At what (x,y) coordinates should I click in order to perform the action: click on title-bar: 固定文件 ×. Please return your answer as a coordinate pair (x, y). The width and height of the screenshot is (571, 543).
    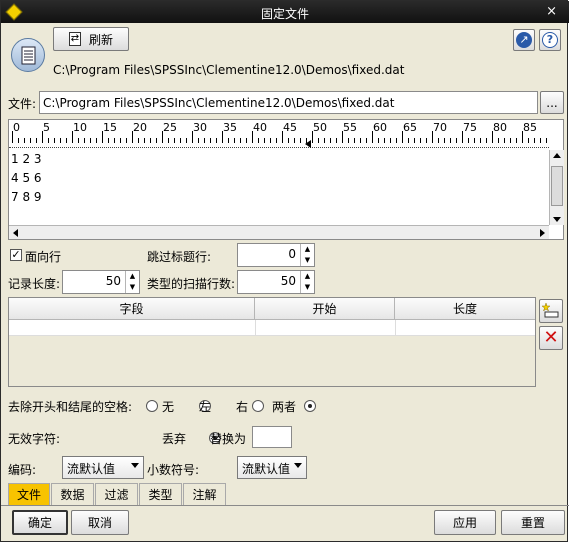
    Looking at the image, I should click on (285, 12).